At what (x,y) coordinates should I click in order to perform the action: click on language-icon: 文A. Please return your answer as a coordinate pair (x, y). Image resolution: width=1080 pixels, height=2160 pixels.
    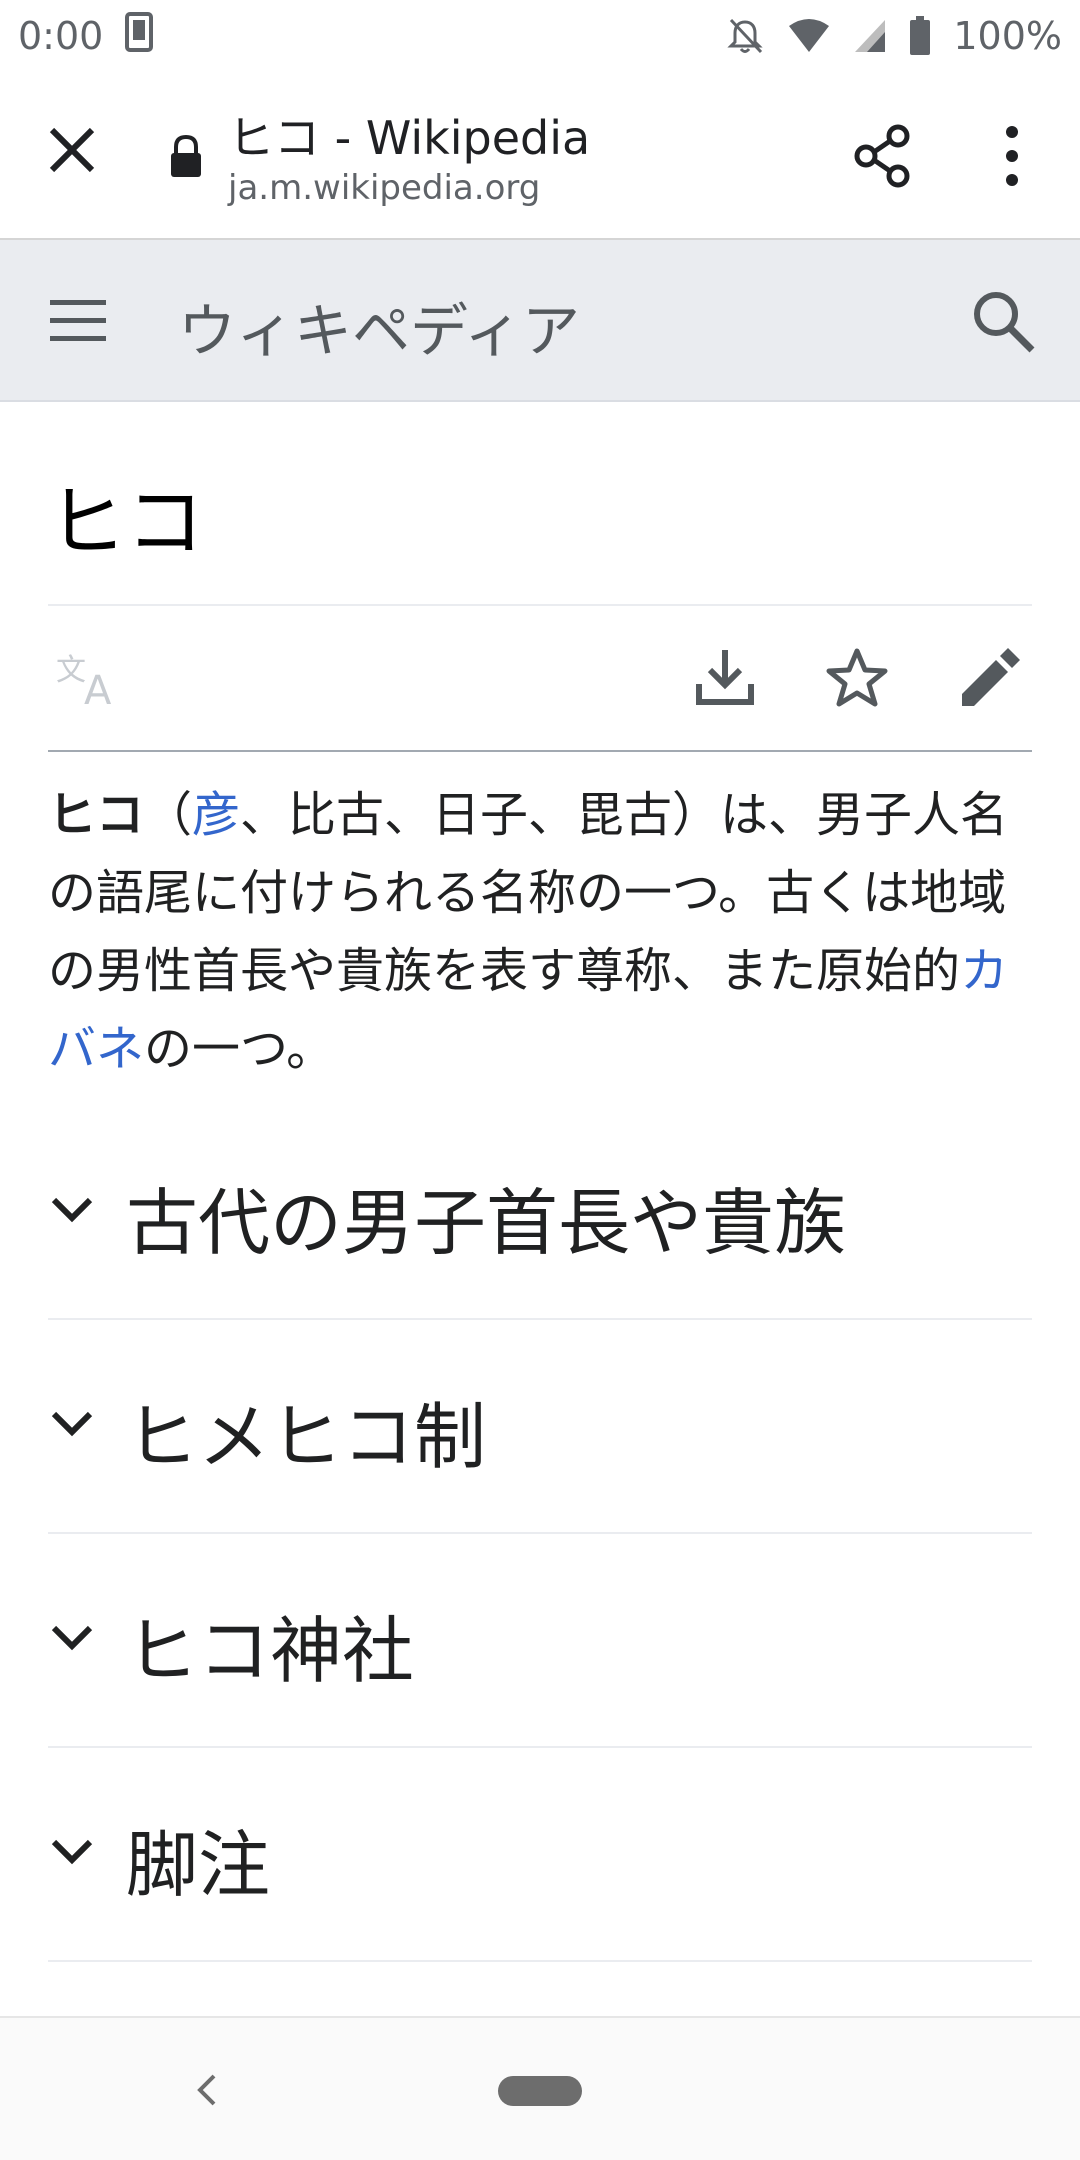
    Looking at the image, I should click on (89, 683).